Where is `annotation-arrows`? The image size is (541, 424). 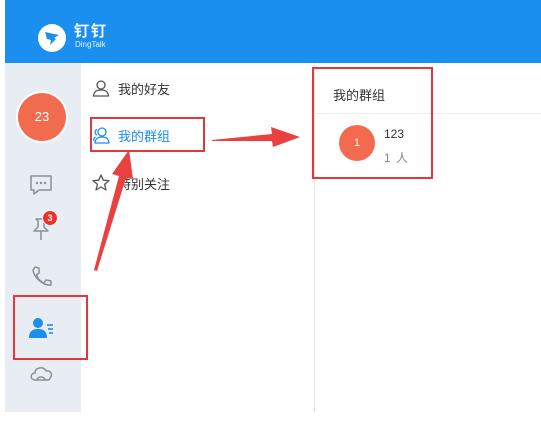
annotation-arrows is located at coordinates (197, 199).